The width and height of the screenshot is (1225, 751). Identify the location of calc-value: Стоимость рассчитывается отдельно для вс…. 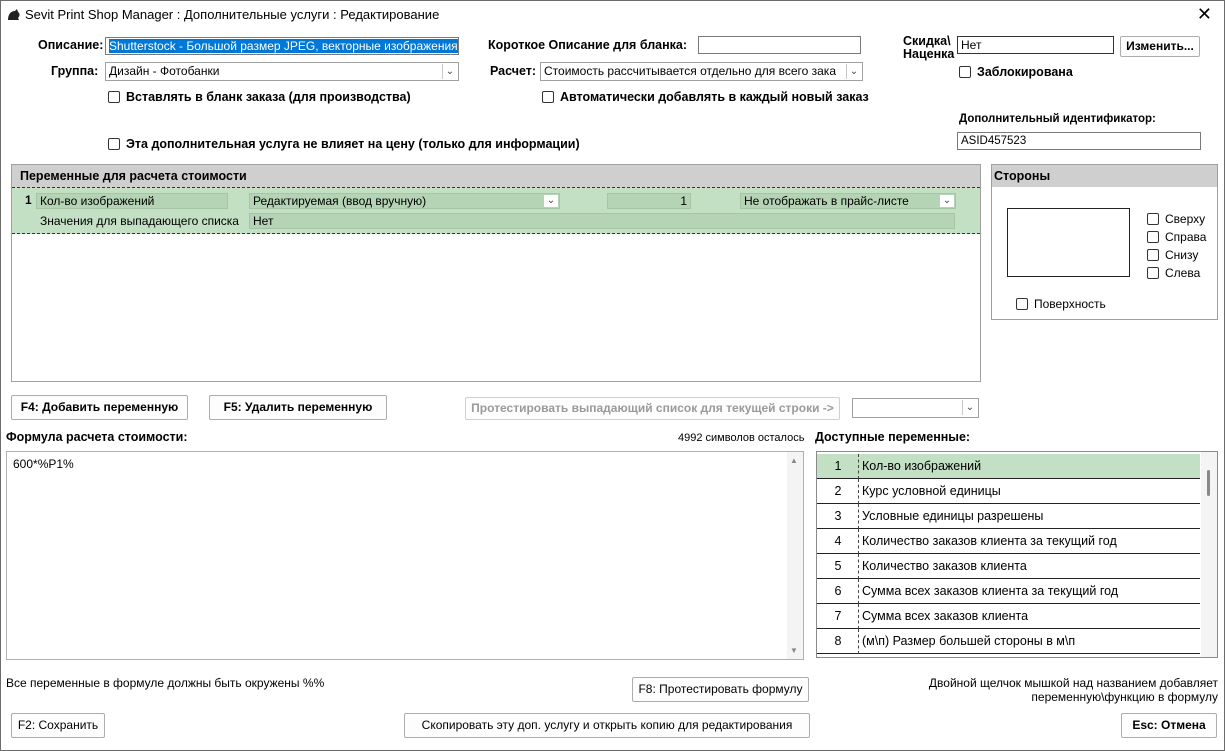
(690, 71).